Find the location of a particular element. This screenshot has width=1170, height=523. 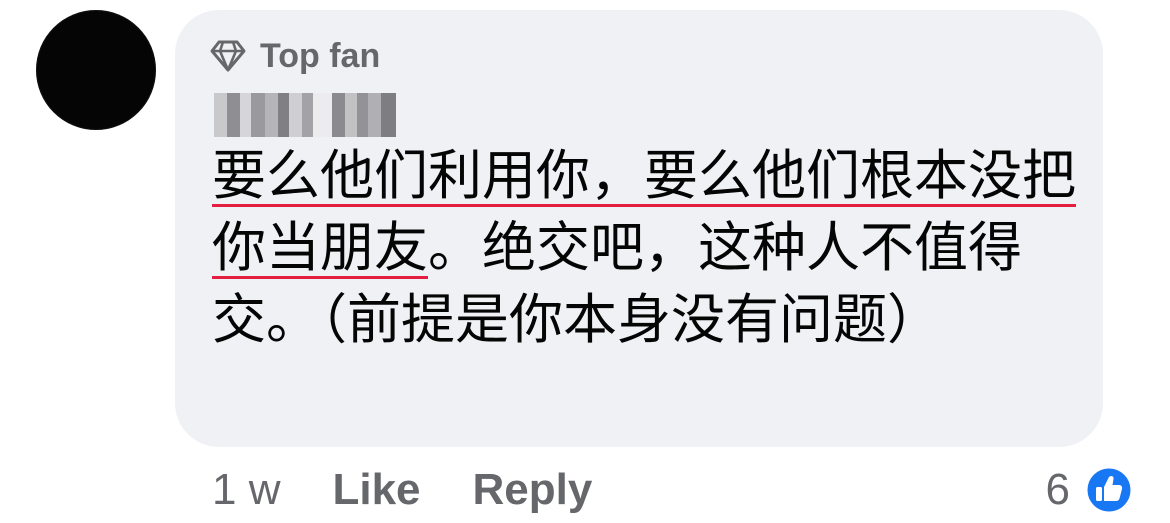

badge-label: Top fan is located at coordinates (320, 55).